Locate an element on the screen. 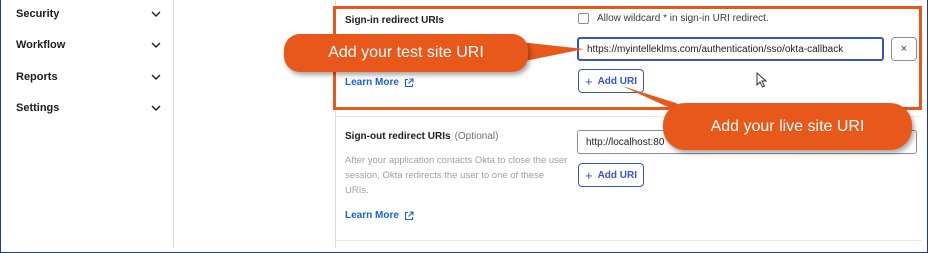 The width and height of the screenshot is (928, 253). live-site-callout: Add your live site URI is located at coordinates (787, 126).